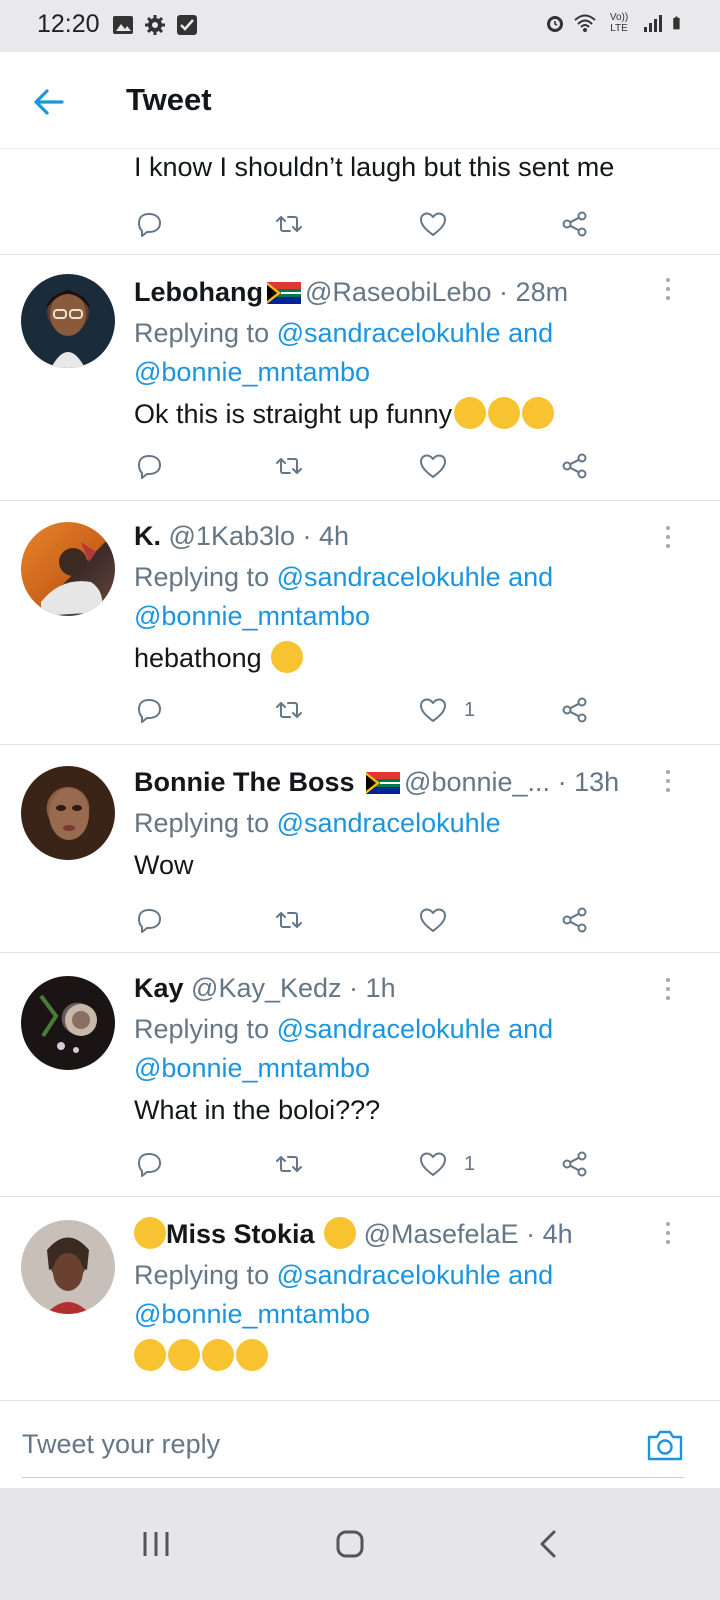 This screenshot has height=1600, width=720. I want to click on author-handle: @Kay_Kedz, so click(266, 988).